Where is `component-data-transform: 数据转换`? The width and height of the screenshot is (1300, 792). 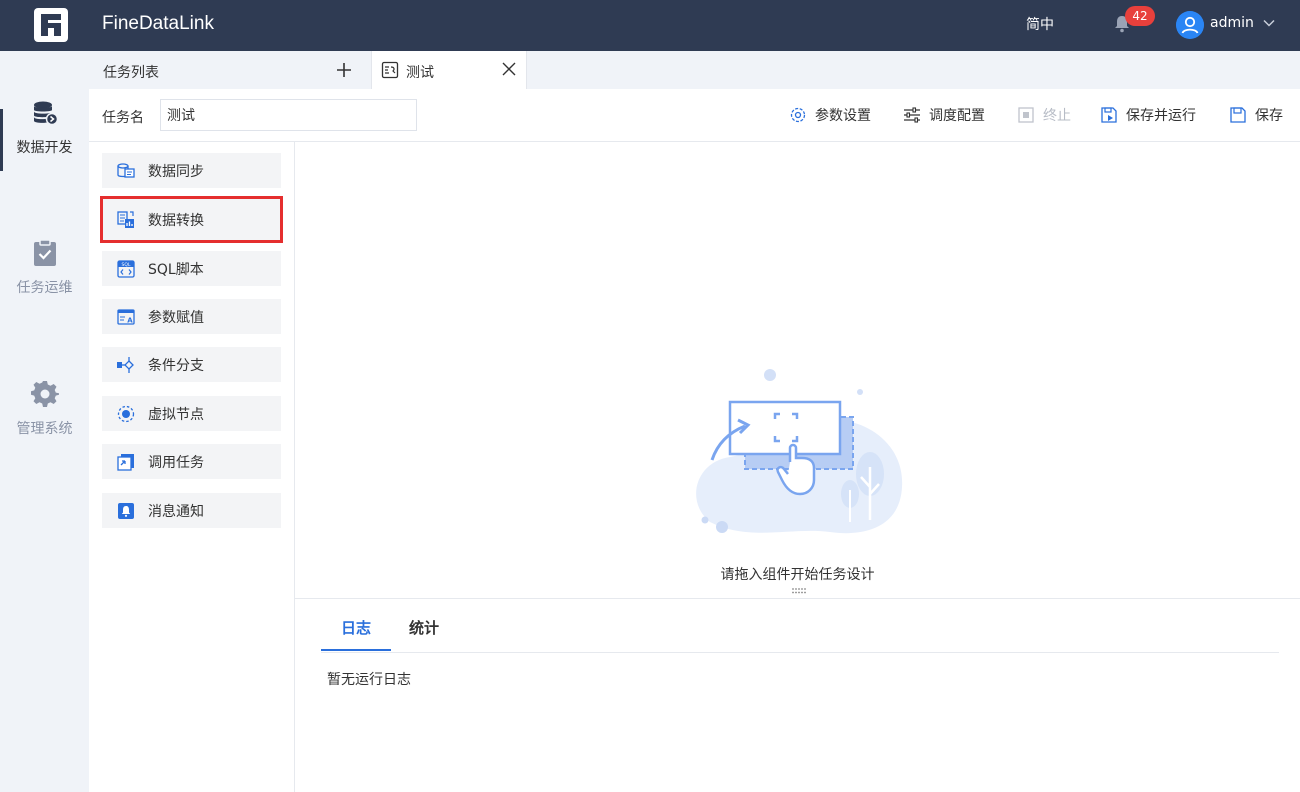
component-data-transform: 数据转换 is located at coordinates (191, 219).